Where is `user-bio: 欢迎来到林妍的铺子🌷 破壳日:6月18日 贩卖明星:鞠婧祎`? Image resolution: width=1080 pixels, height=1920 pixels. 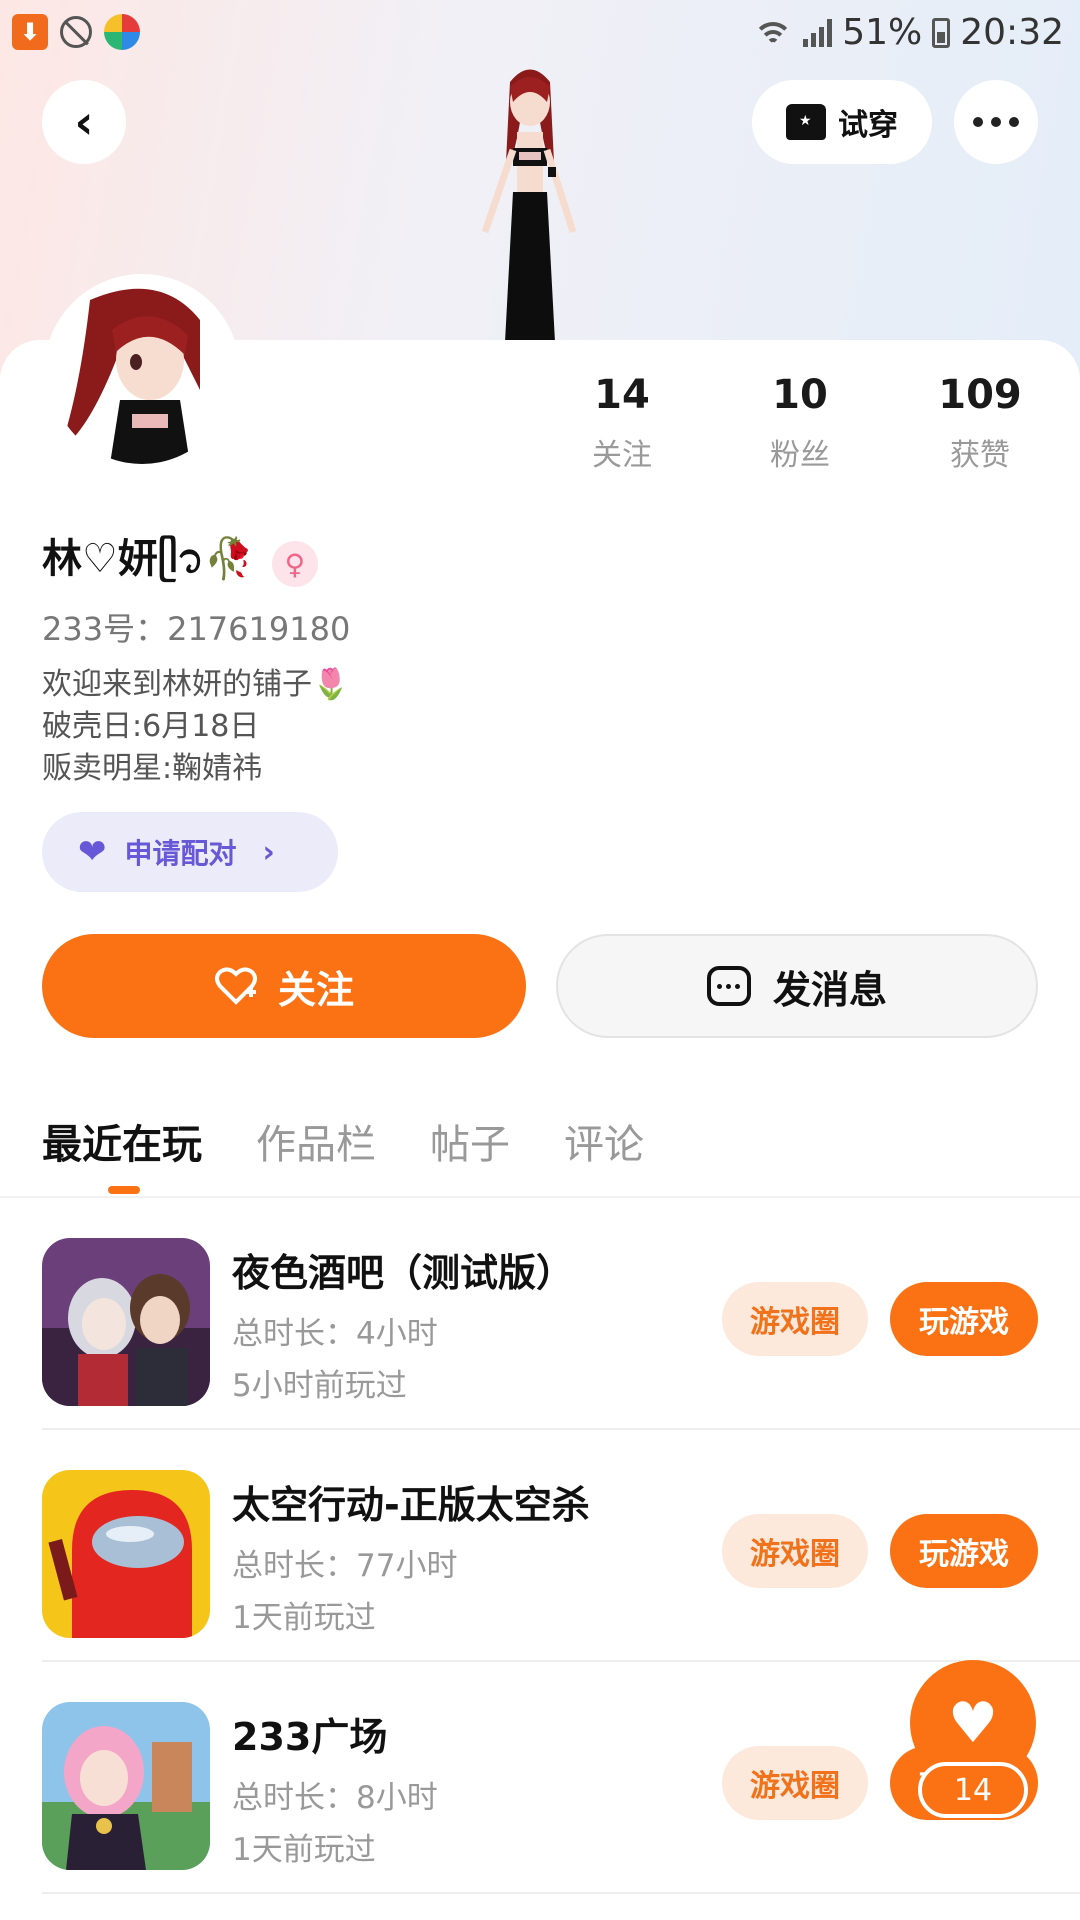 user-bio: 欢迎来到林妍的铺子🌷 破壳日:6月18日 贩卖明星:鞠婧祎 is located at coordinates (195, 727).